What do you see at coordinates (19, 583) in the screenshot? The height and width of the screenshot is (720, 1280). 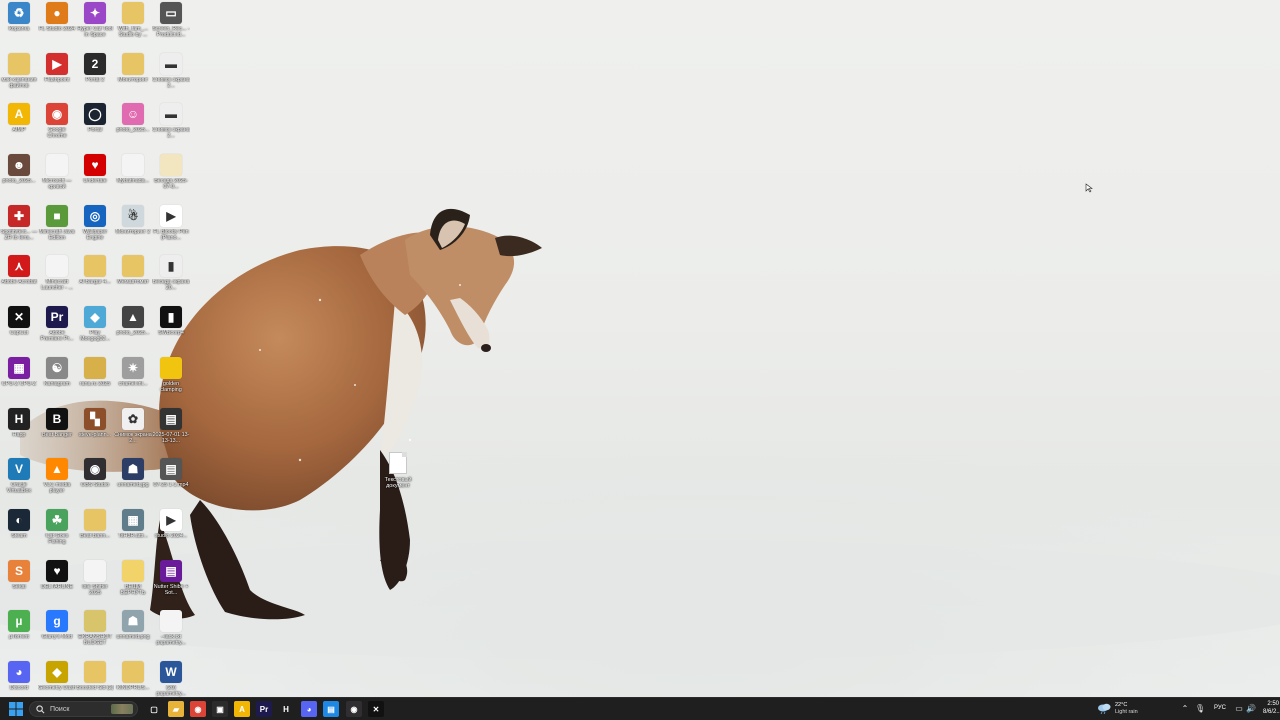 I see `desktop-icon: S Sekai` at bounding box center [19, 583].